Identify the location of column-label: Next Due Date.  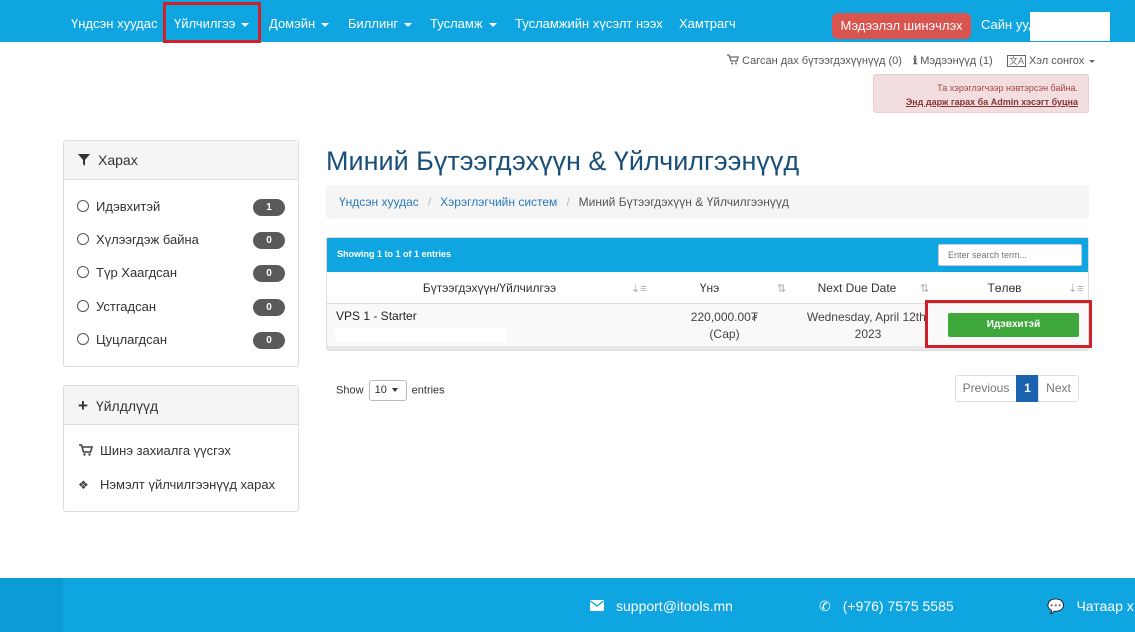
(857, 288).